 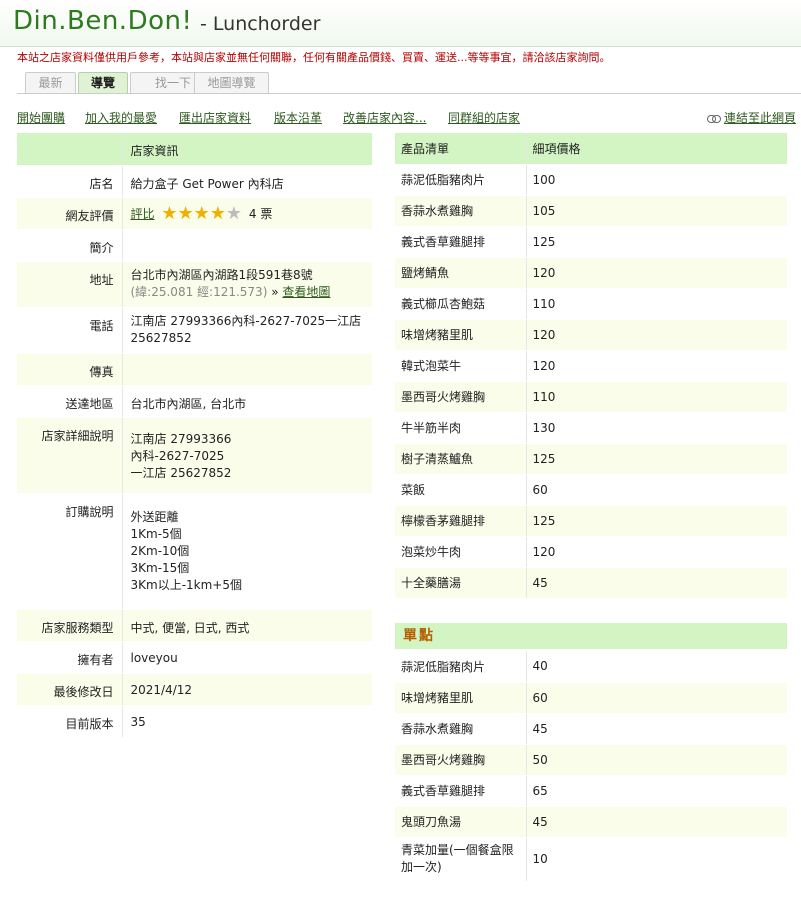 I want to click on single-name: 香蒜水煮雞胸, so click(x=461, y=729).